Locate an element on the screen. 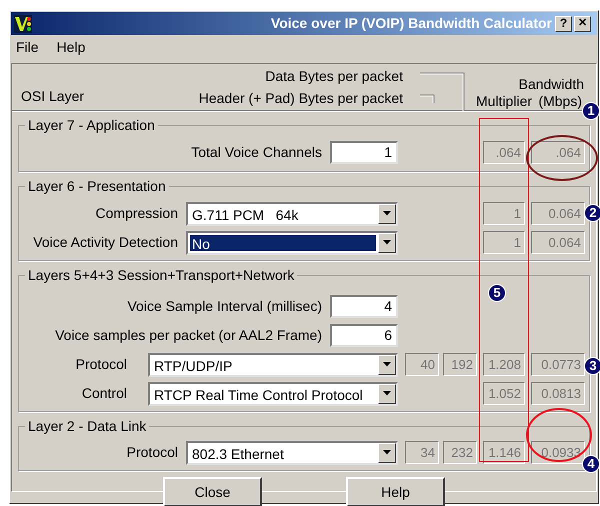 Image resolution: width=600 pixels, height=506 pixels. header-bytes-value: 34 is located at coordinates (422, 452).